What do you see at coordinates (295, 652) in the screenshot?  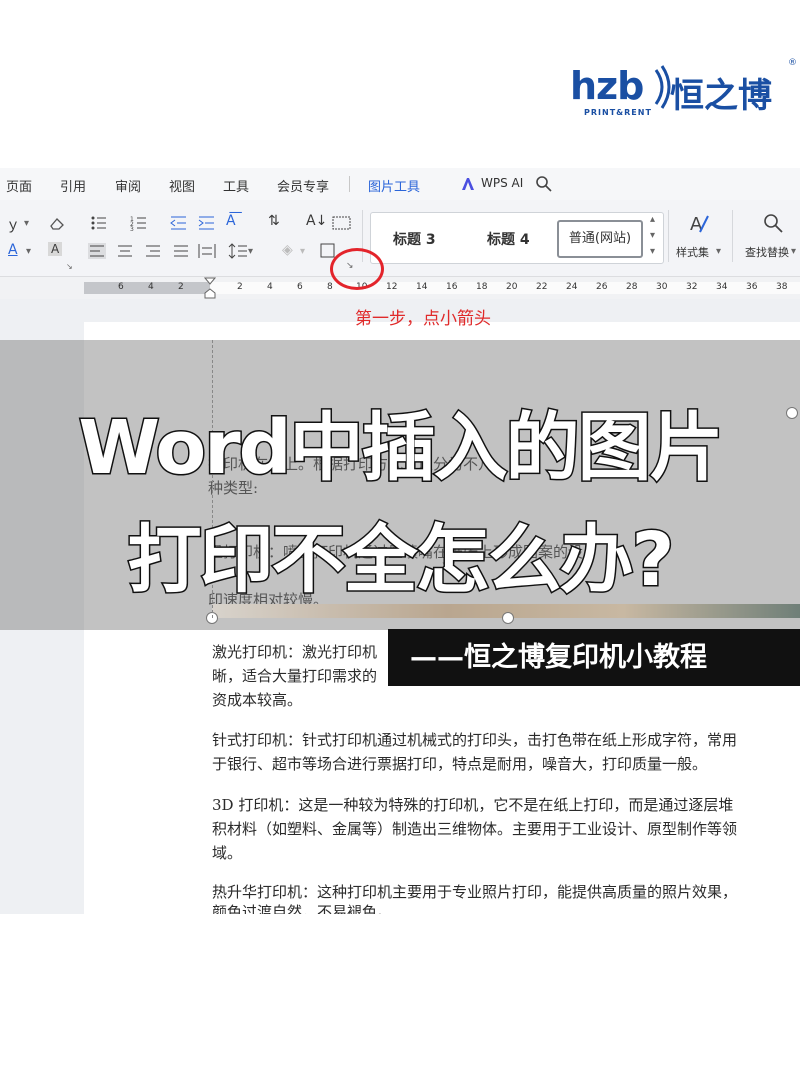 I see `paragraph-laser-line: 激光打印机：激光打印机` at bounding box center [295, 652].